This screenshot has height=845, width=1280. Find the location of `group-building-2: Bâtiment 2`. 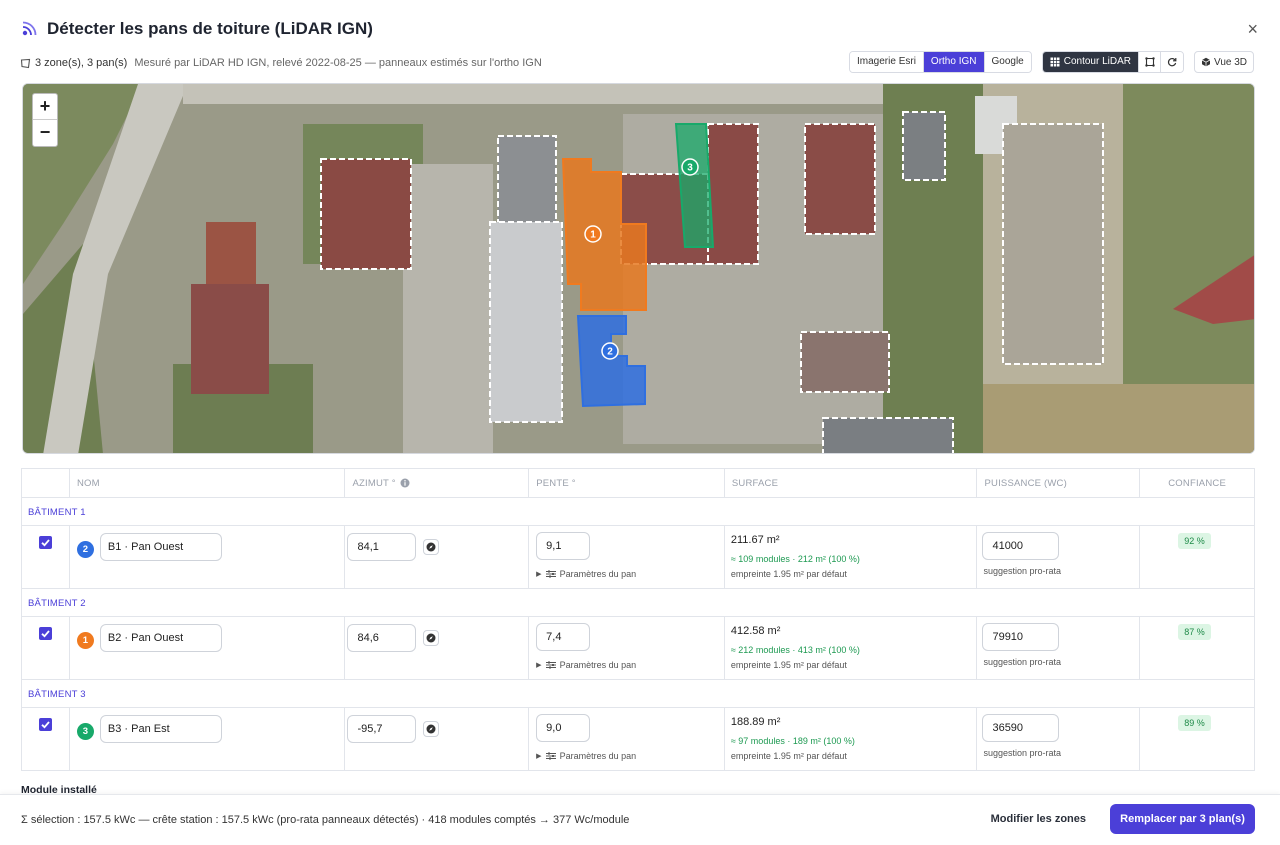

group-building-2: Bâtiment 2 is located at coordinates (638, 603).